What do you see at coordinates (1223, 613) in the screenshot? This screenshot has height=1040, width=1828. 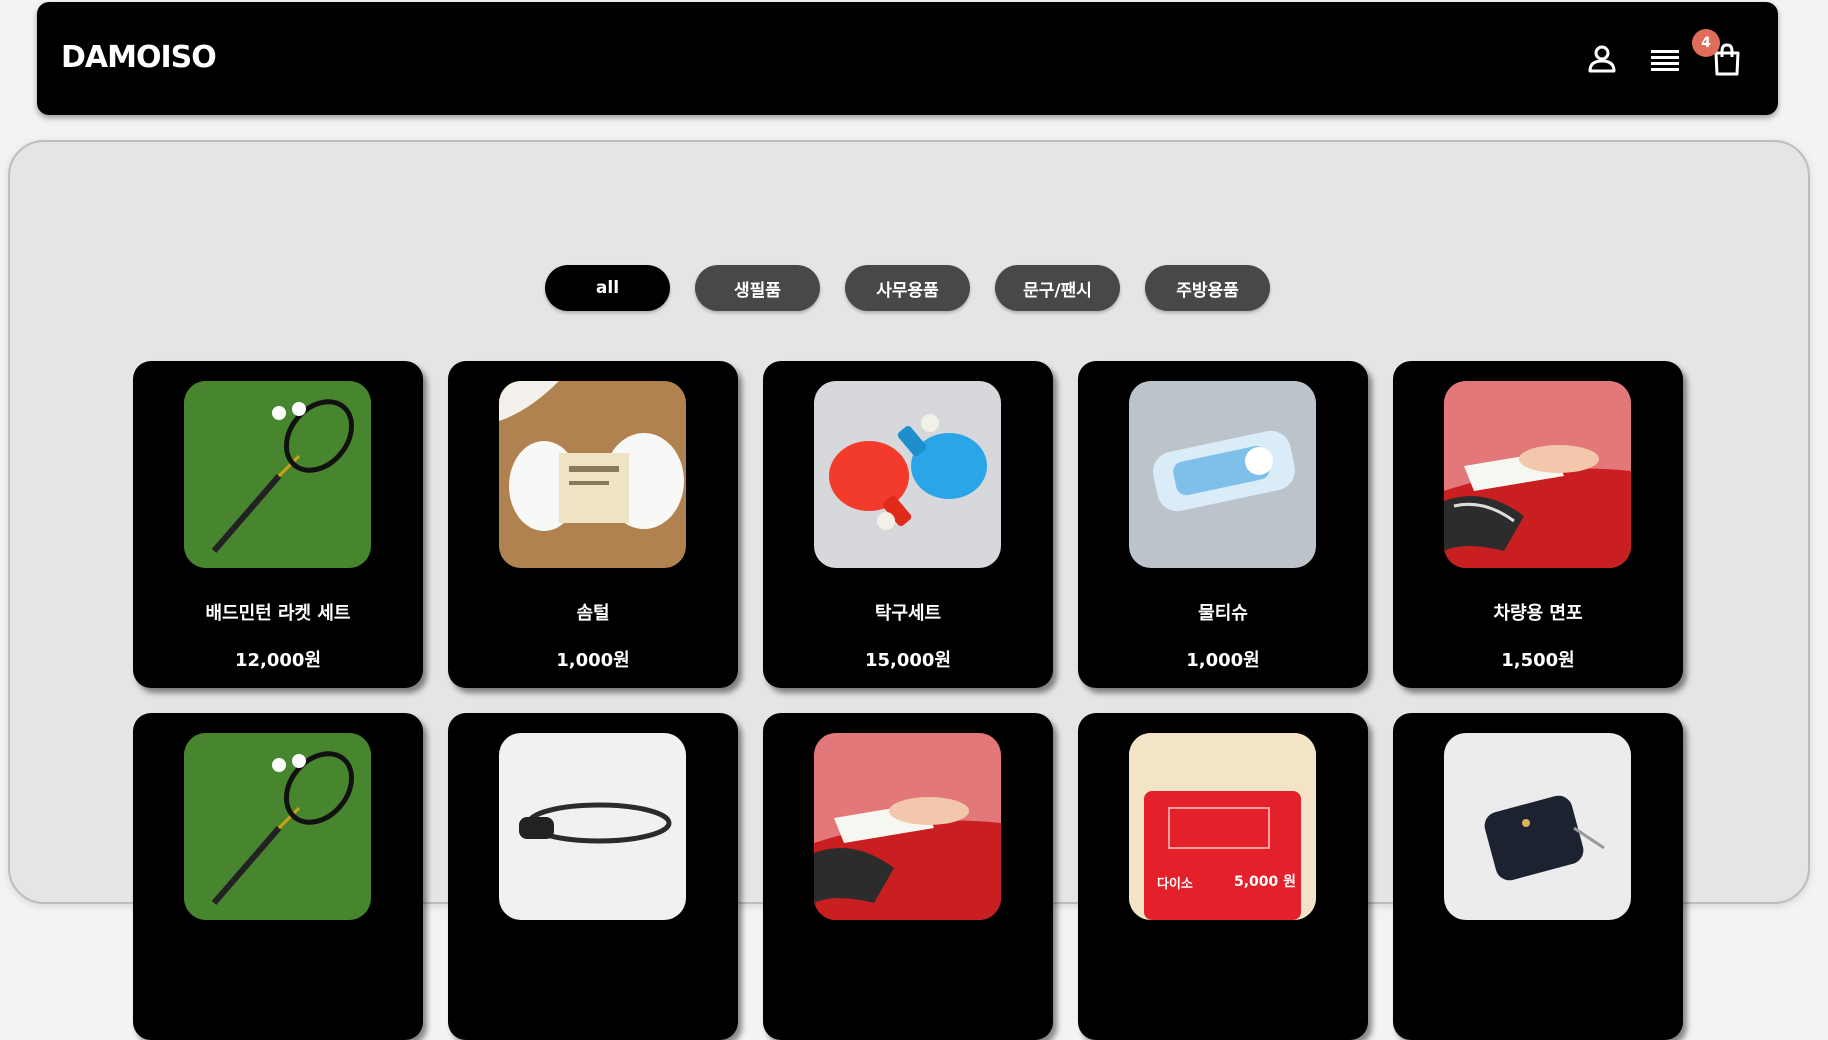 I see `product-name: 물티슈` at bounding box center [1223, 613].